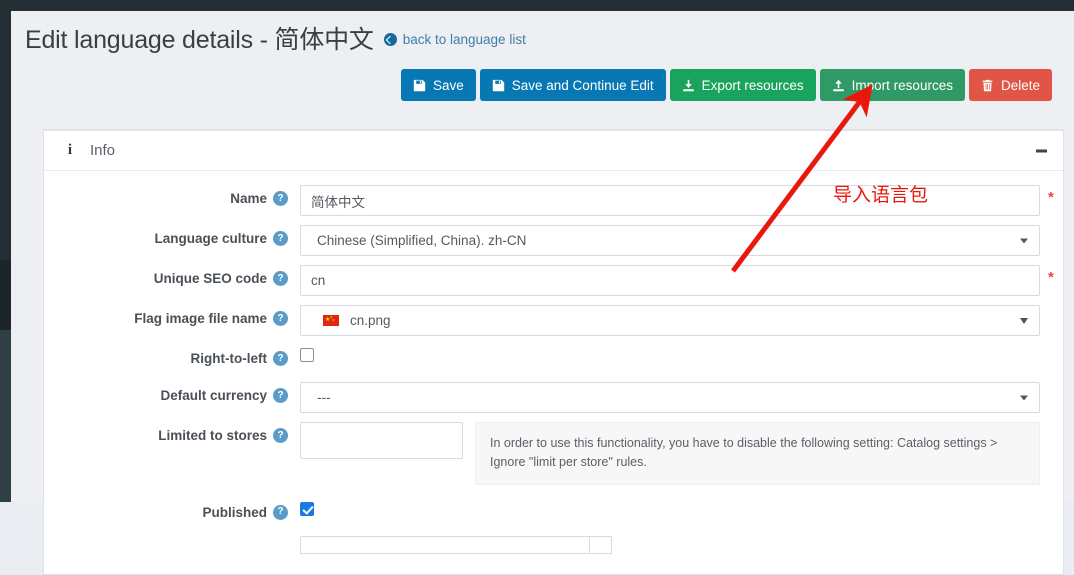 The image size is (1074, 575). I want to click on control-cell: cn *, so click(685, 280).